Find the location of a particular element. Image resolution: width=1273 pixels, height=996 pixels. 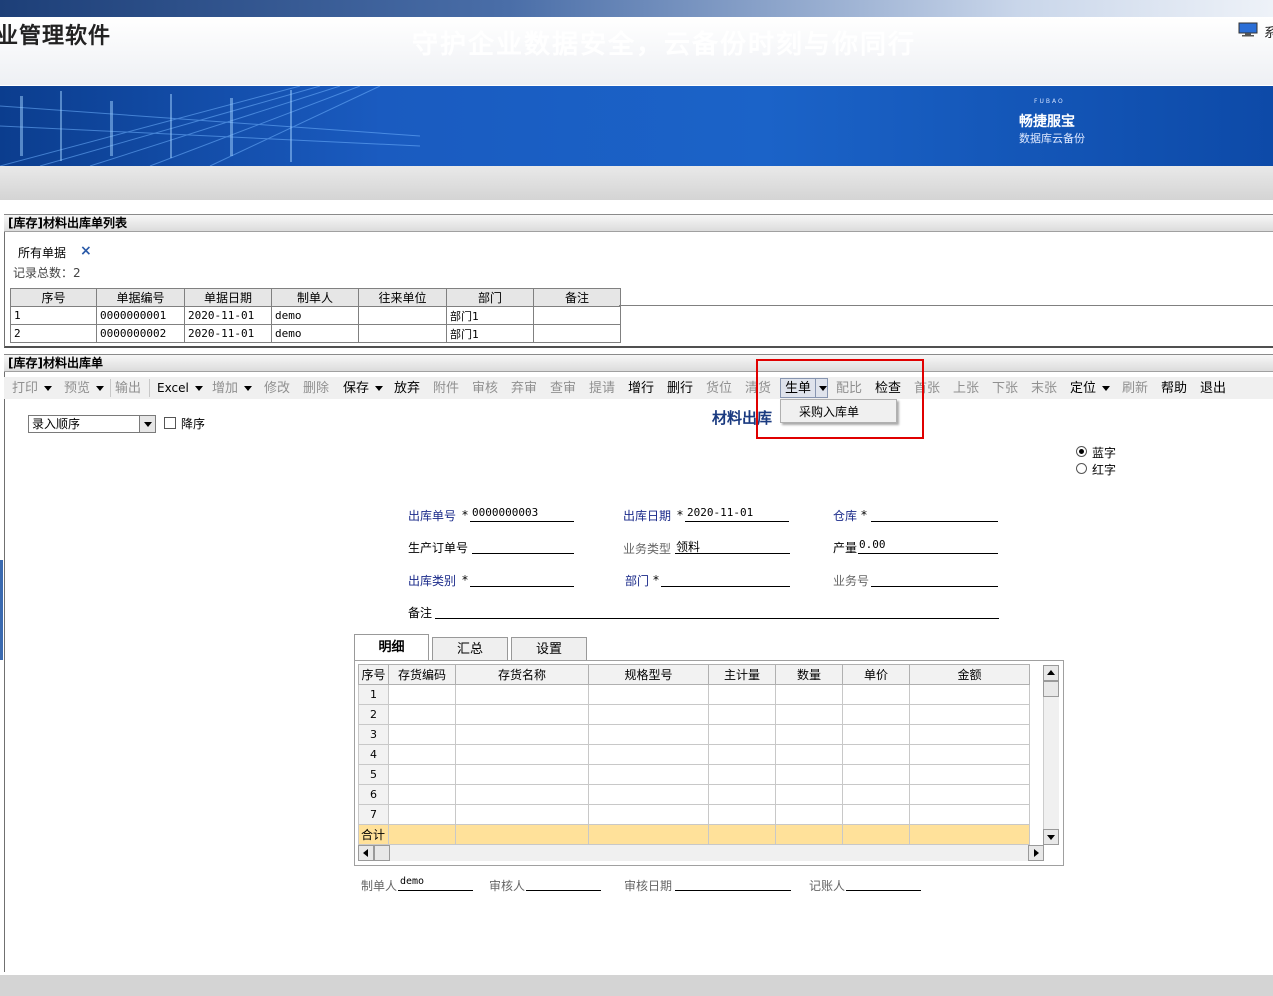

table-row: 6 is located at coordinates (701, 794).